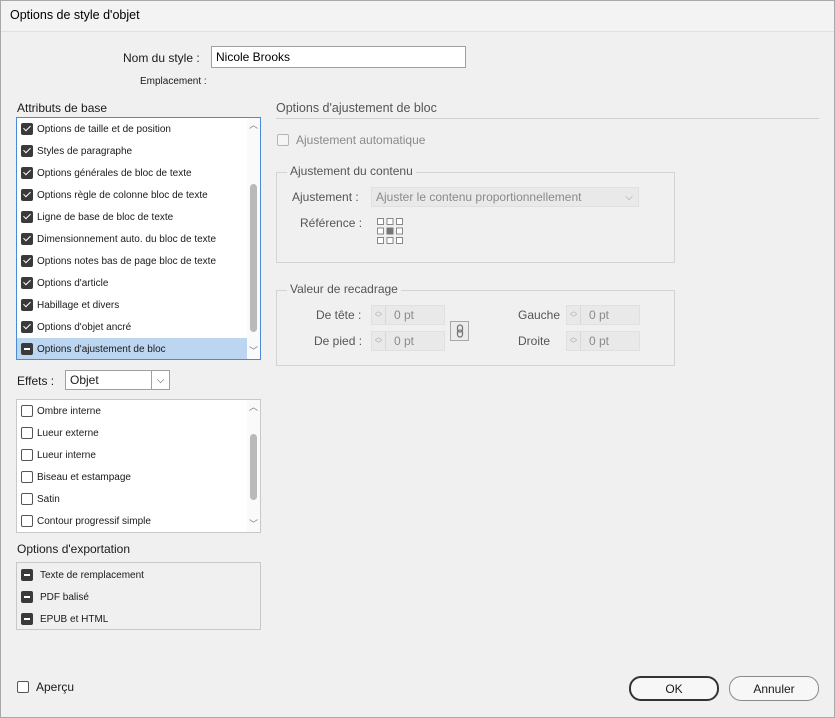  What do you see at coordinates (92, 575) in the screenshot?
I see `list-item-label: Texte de remplacement` at bounding box center [92, 575].